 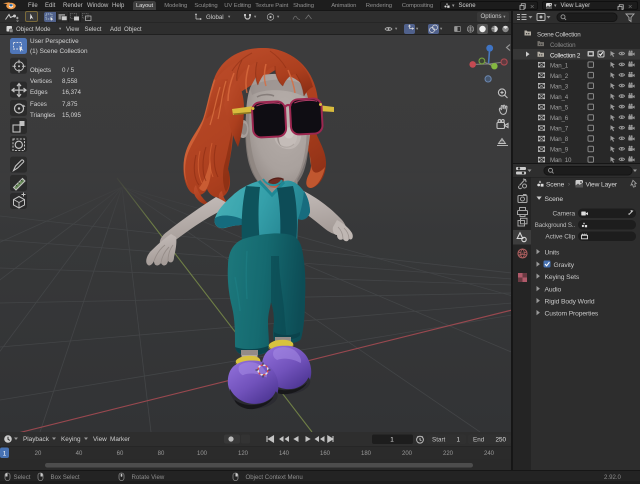 I want to click on svg-text: Rigid Body World, so click(x=570, y=302).